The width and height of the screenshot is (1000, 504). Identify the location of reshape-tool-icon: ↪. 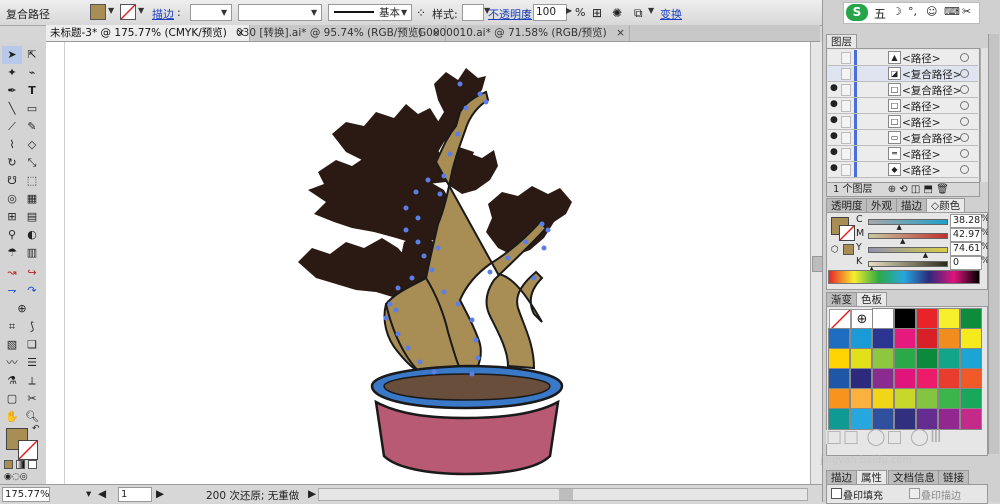
(32, 273).